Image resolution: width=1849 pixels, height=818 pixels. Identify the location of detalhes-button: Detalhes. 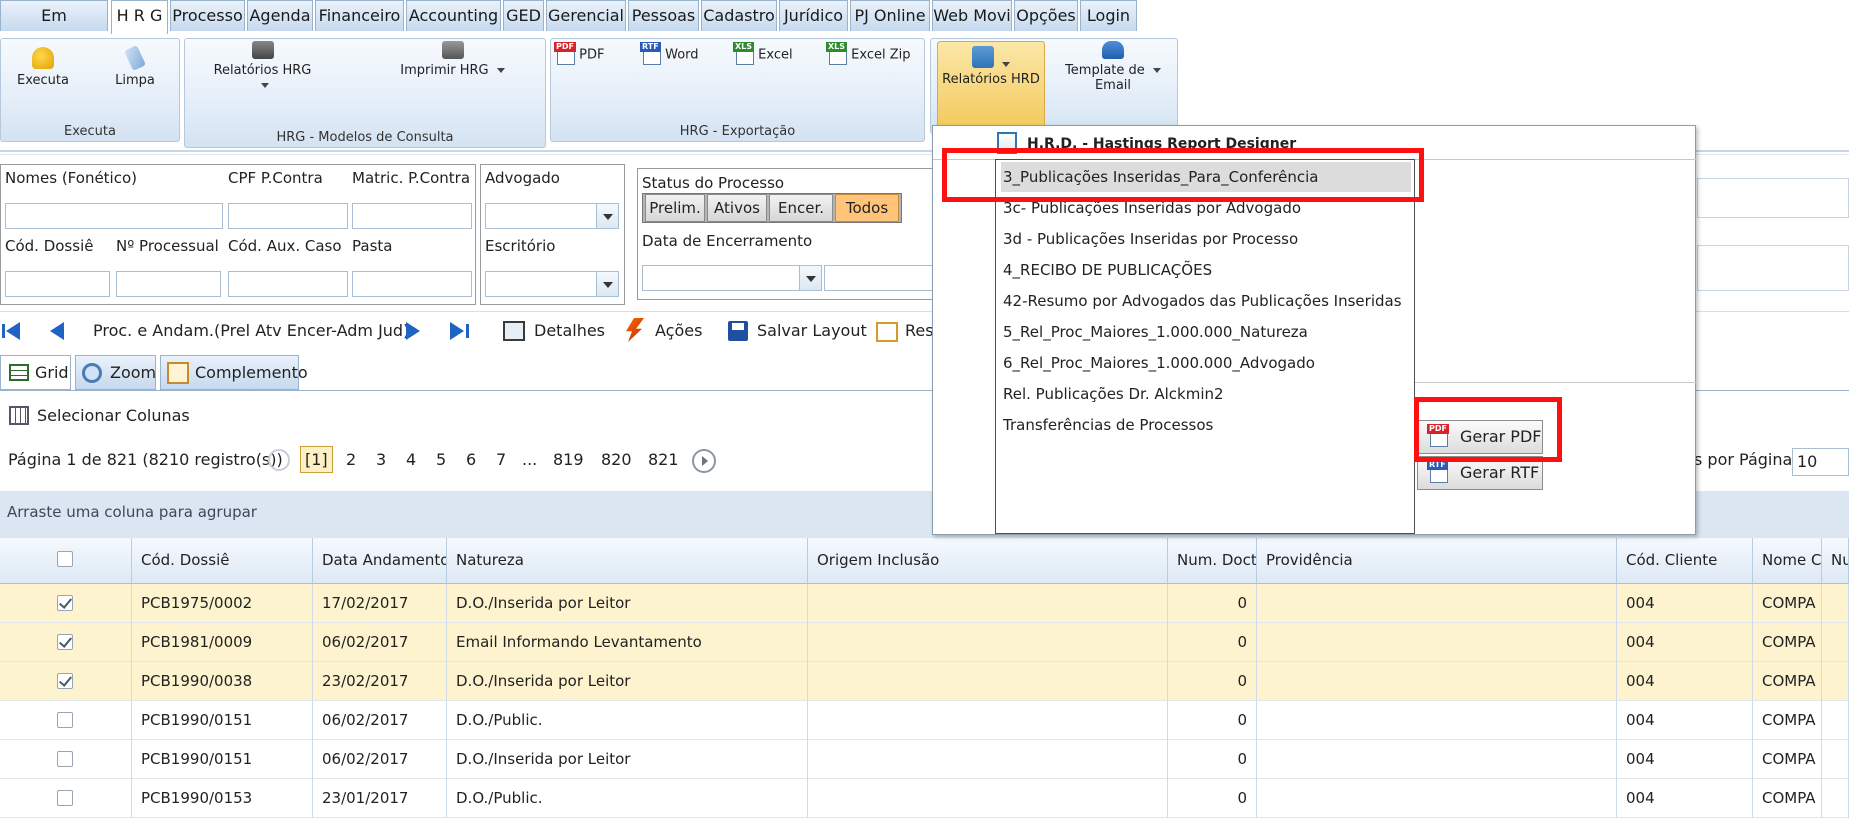
(569, 330).